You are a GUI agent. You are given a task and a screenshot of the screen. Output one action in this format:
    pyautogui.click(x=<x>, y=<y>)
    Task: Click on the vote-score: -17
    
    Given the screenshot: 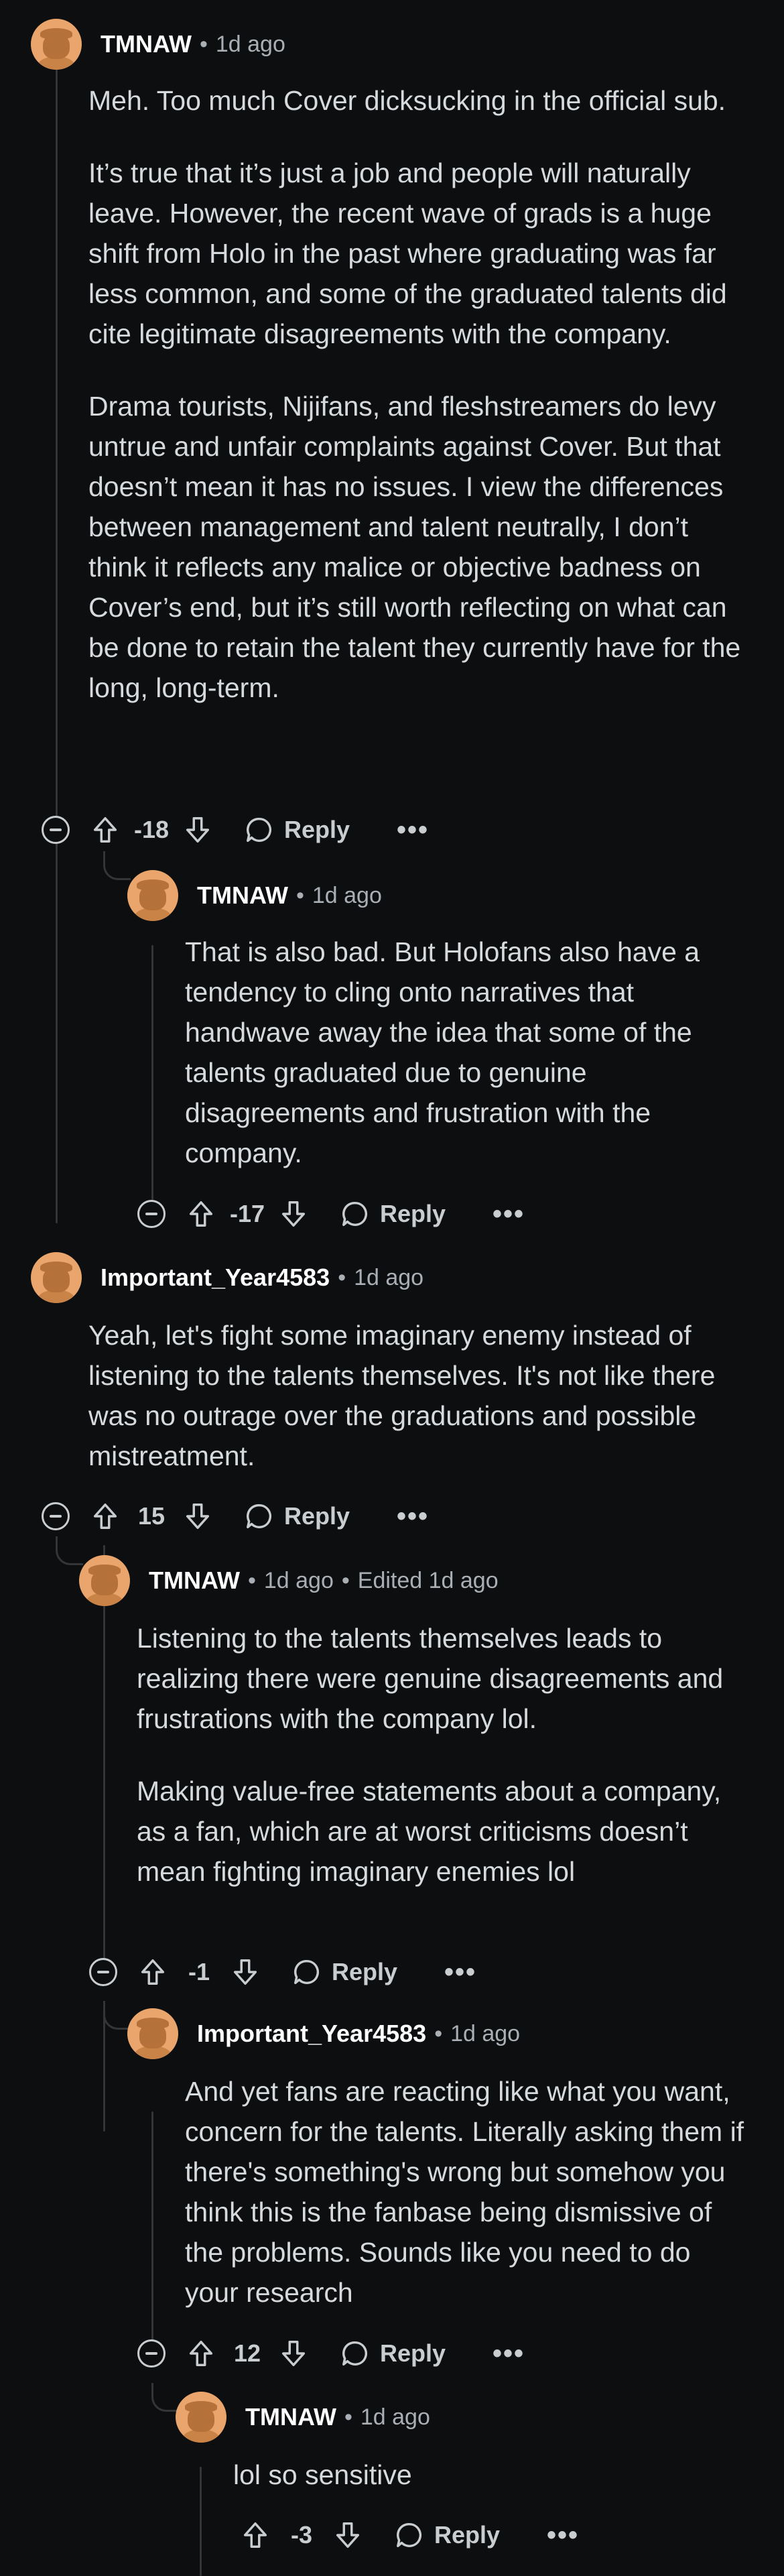 What is the action you would take?
    pyautogui.click(x=247, y=1213)
    